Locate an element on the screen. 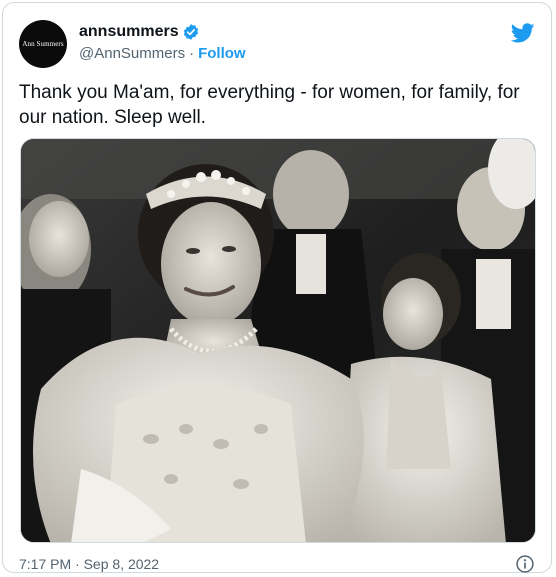  verified-badge-icon is located at coordinates (190, 32).